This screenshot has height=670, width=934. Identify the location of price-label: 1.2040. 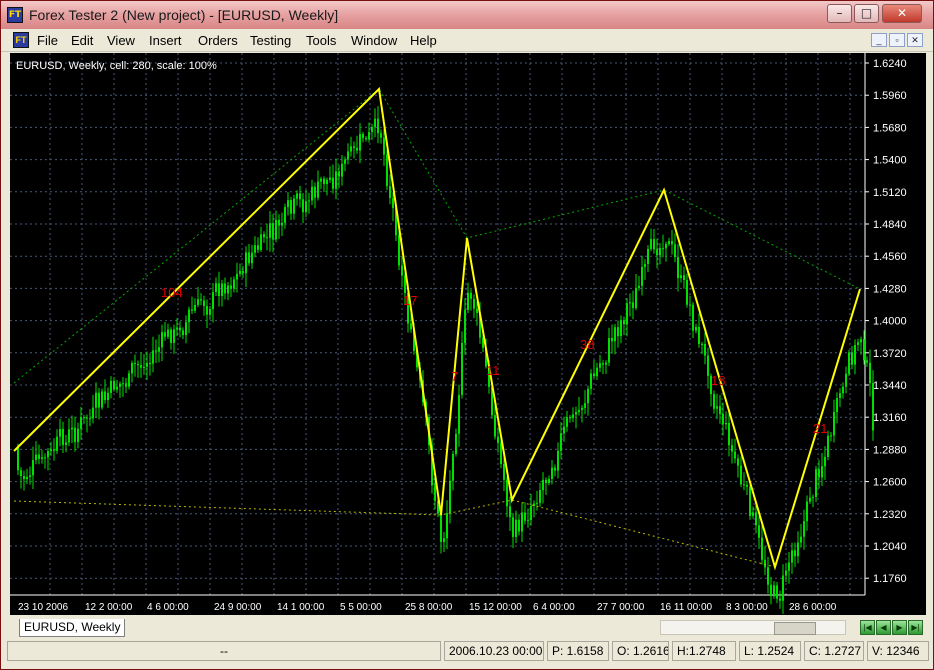
(890, 547).